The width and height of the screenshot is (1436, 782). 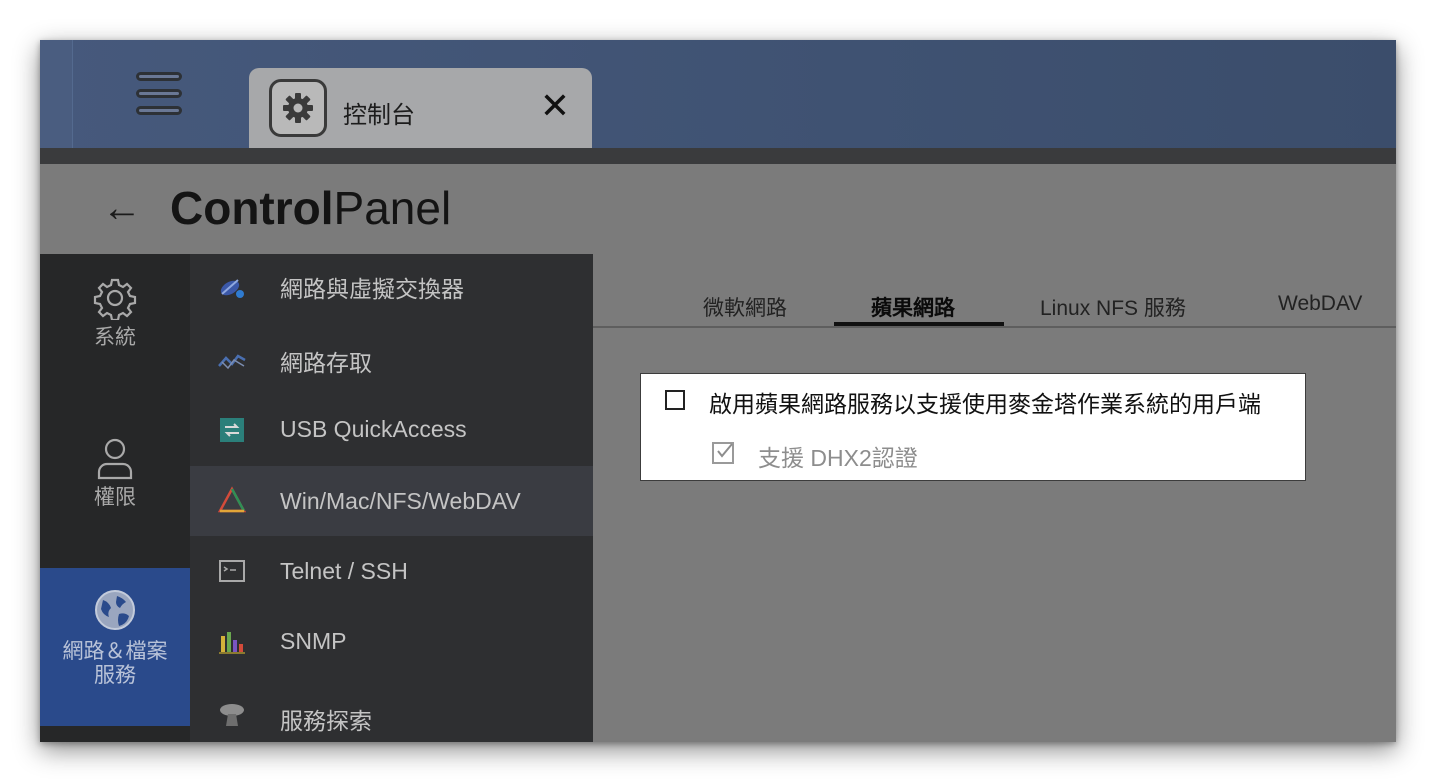 I want to click on rail-item-system: 系統, so click(x=115, y=326).